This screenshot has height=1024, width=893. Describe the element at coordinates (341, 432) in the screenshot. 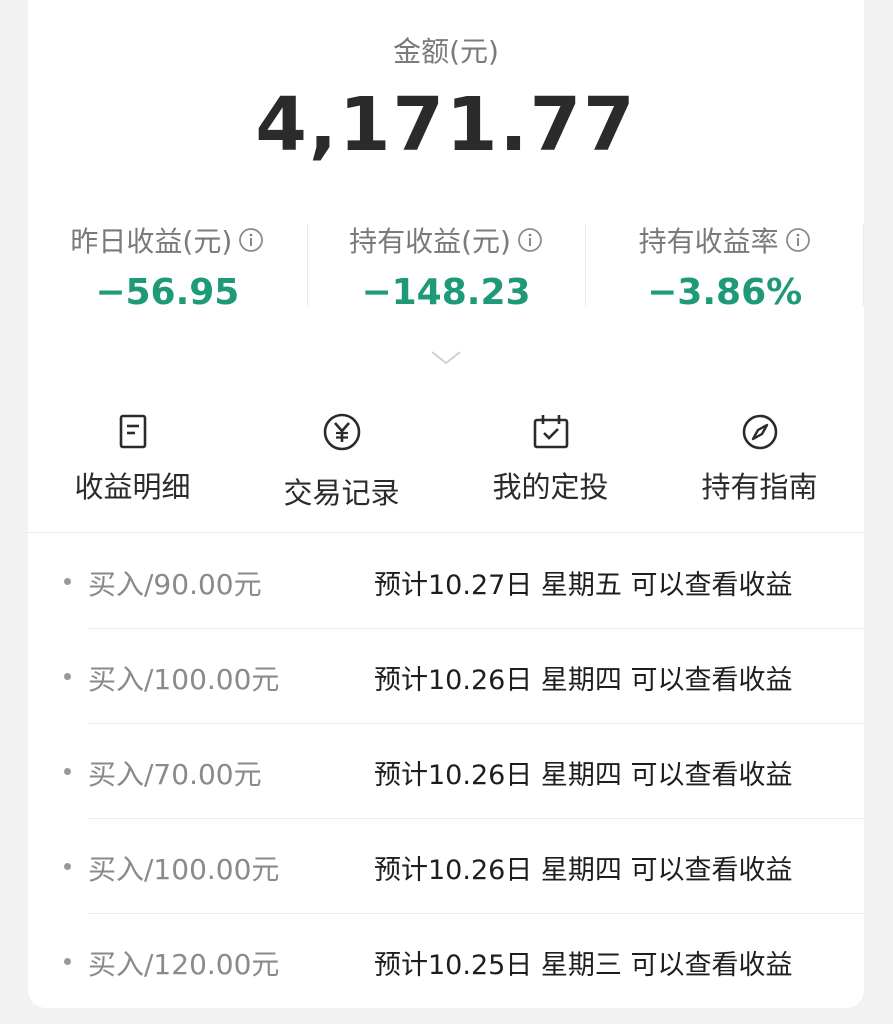

I see `yuan-icon` at that location.